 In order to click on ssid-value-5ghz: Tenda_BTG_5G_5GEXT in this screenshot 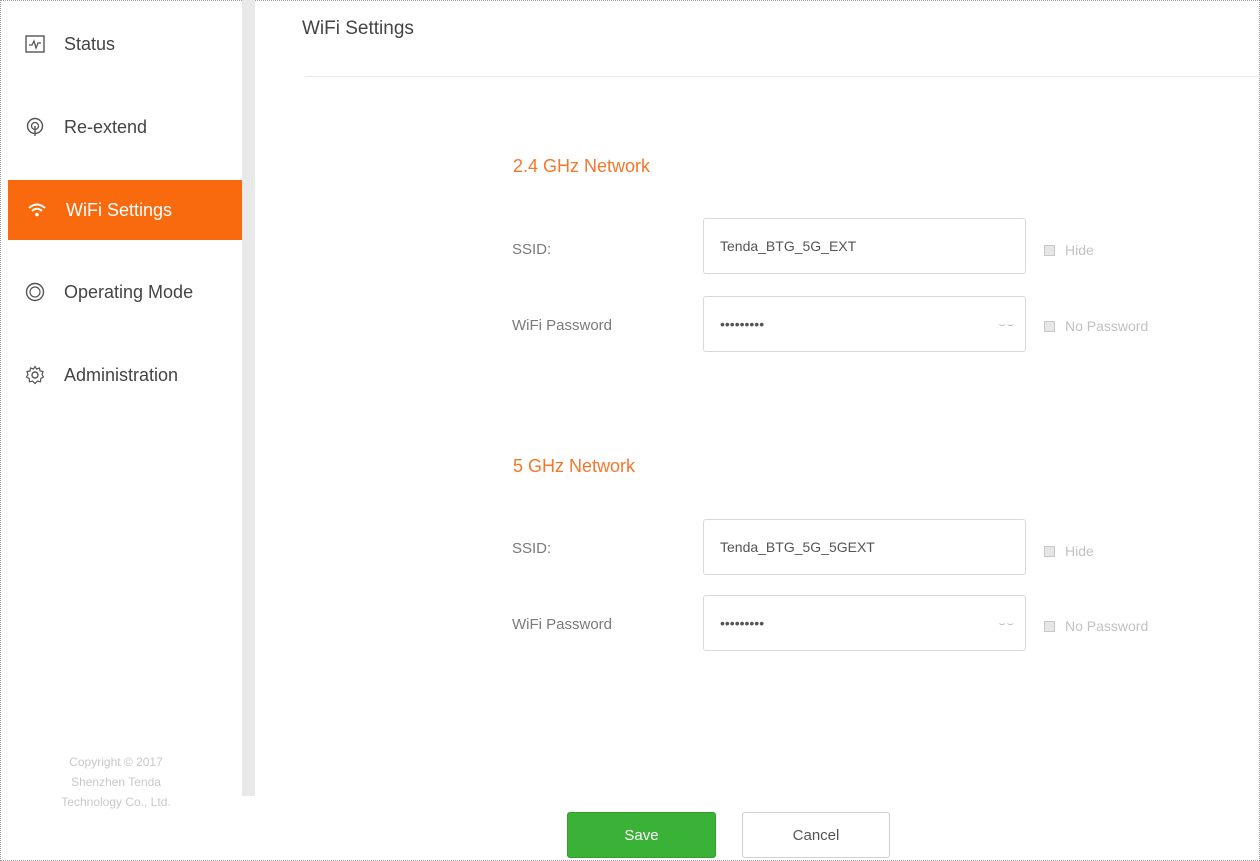, I will do `click(797, 547)`.